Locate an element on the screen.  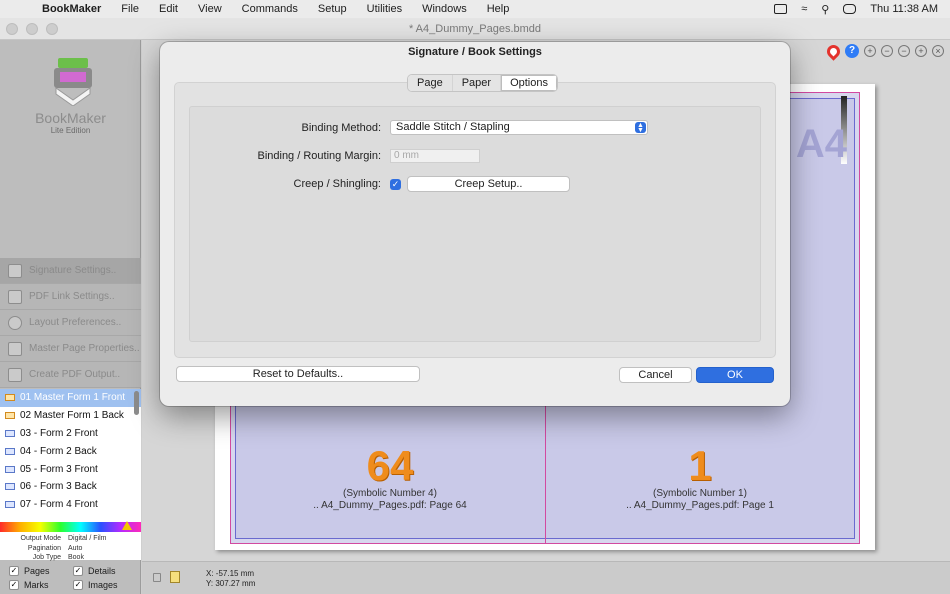
app-logo: BookMaker Lite Edition is located at coordinates (70, 149).